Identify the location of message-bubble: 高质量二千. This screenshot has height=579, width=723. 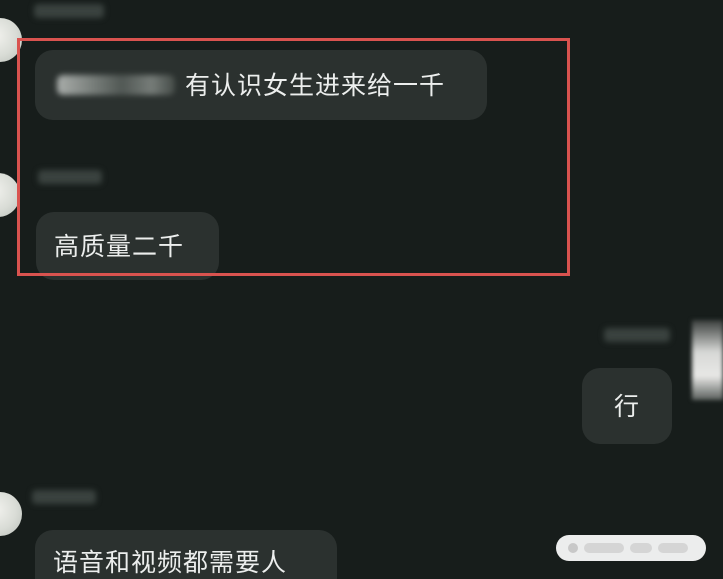
(127, 246).